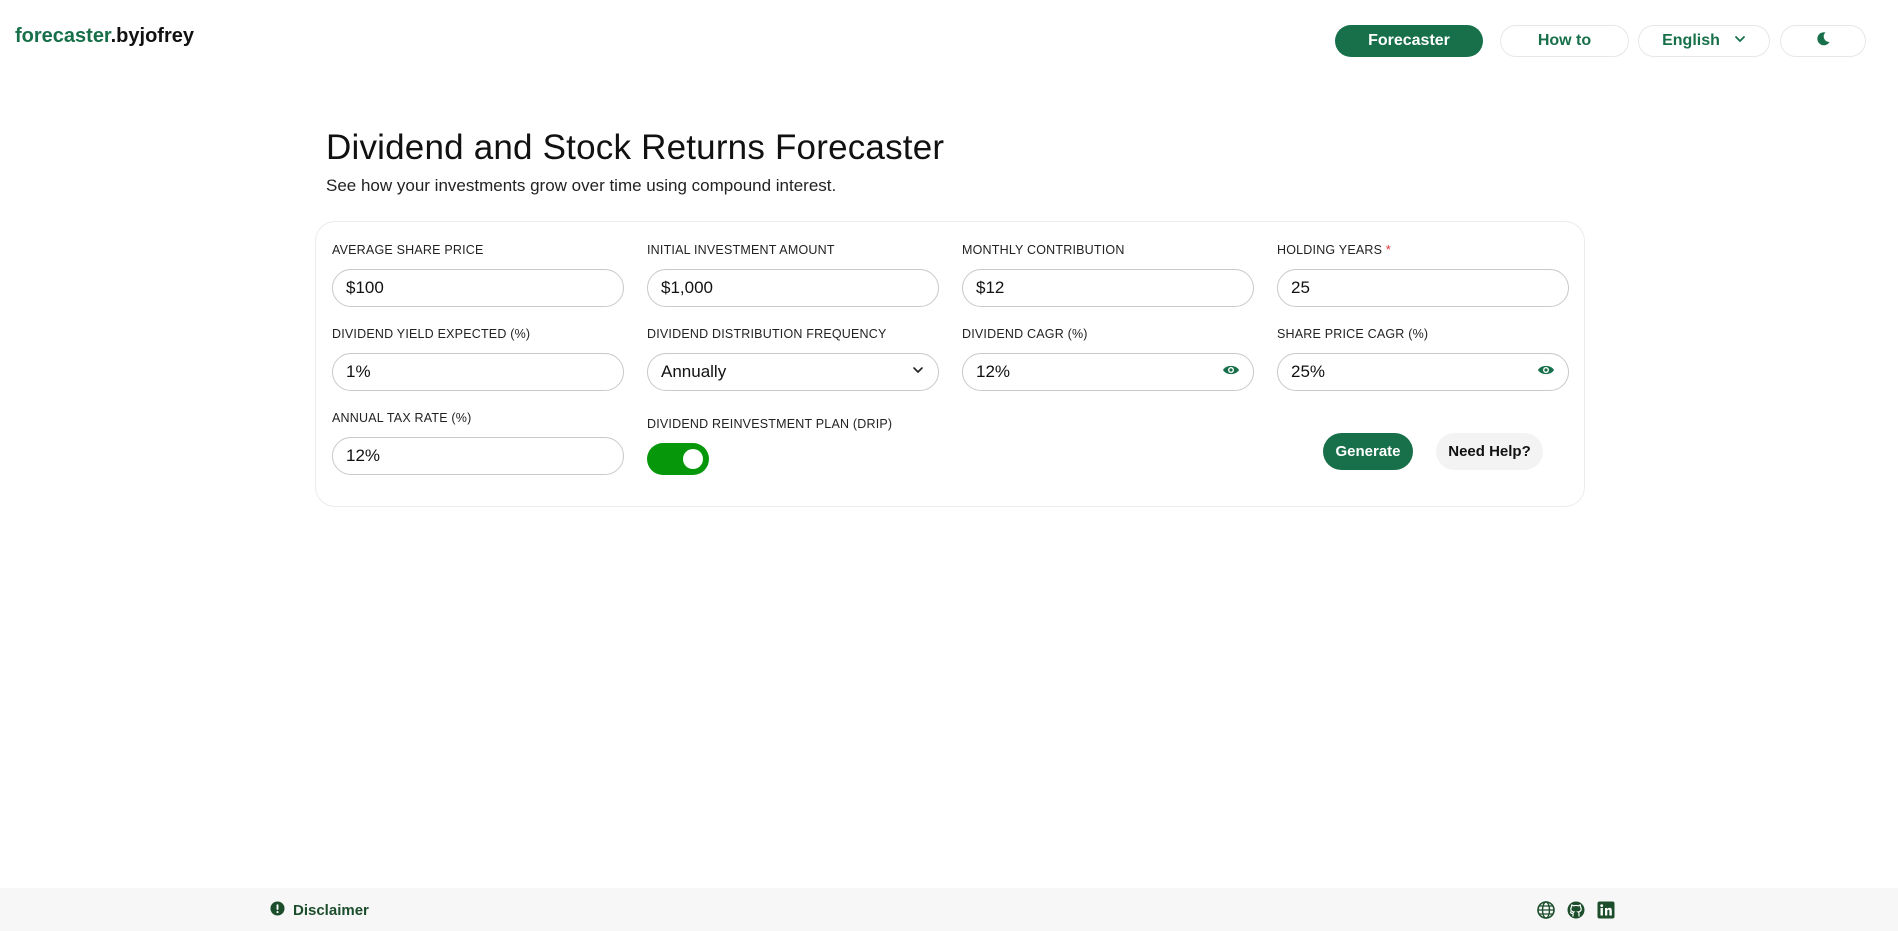  Describe the element at coordinates (63, 36) in the screenshot. I see `logo-text-primary: forecaster` at that location.